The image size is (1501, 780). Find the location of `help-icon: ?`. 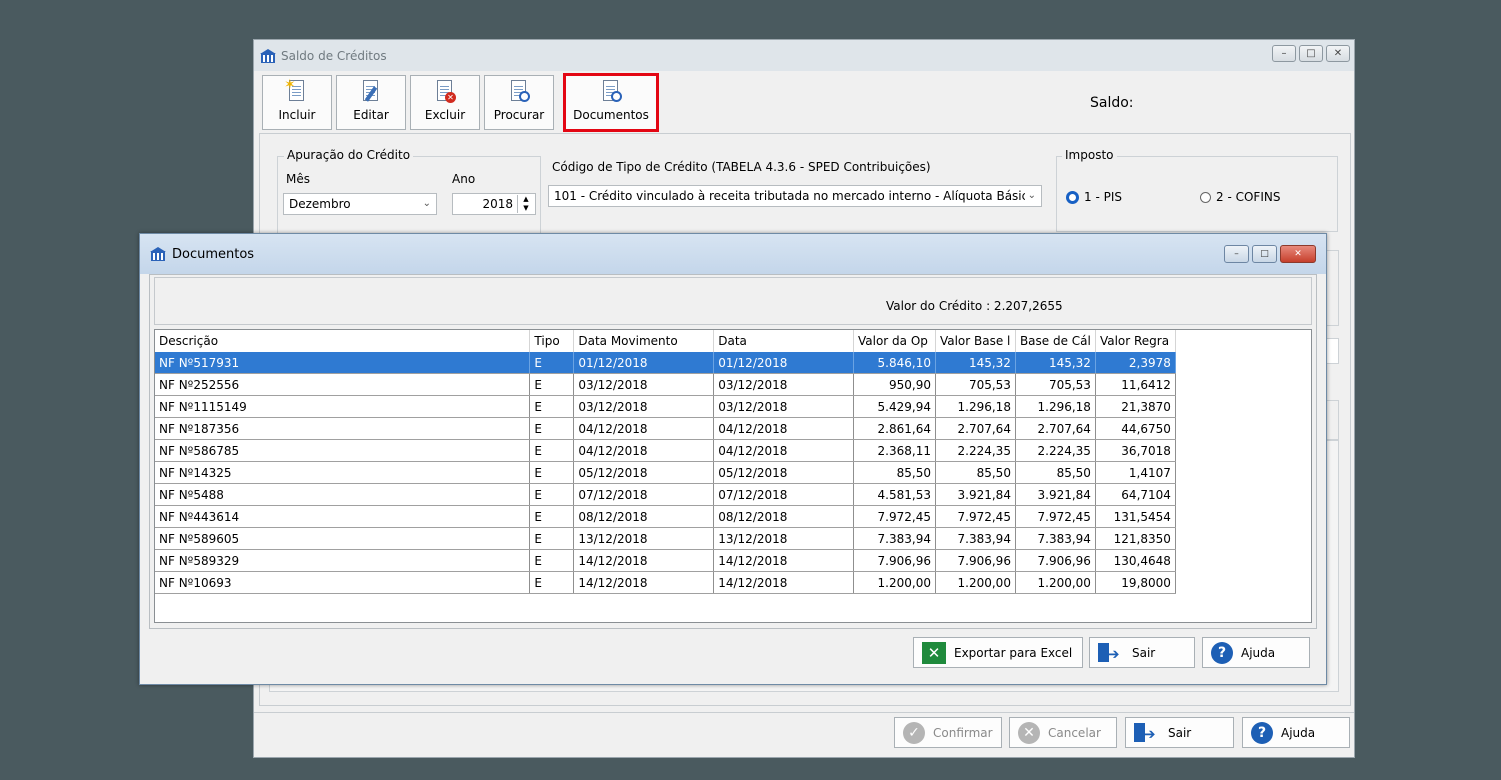

help-icon: ? is located at coordinates (1222, 652).